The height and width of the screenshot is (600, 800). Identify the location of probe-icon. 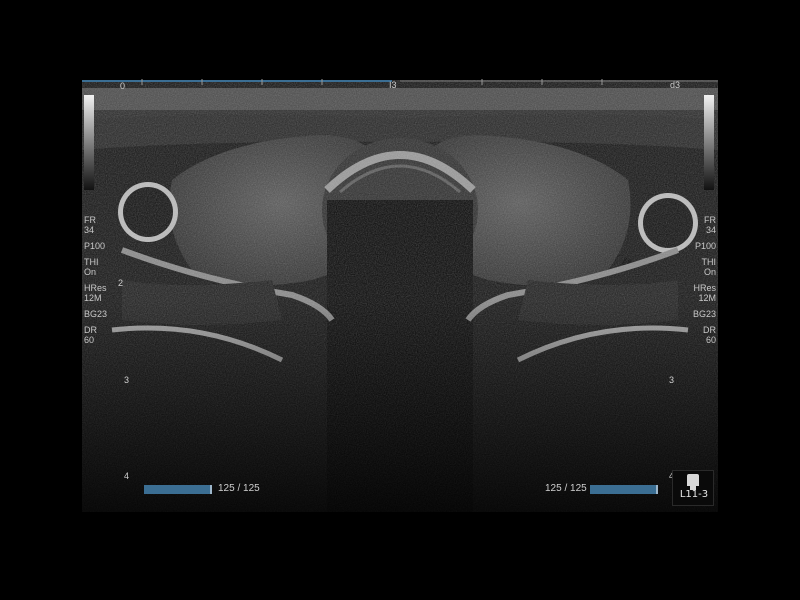
(693, 482).